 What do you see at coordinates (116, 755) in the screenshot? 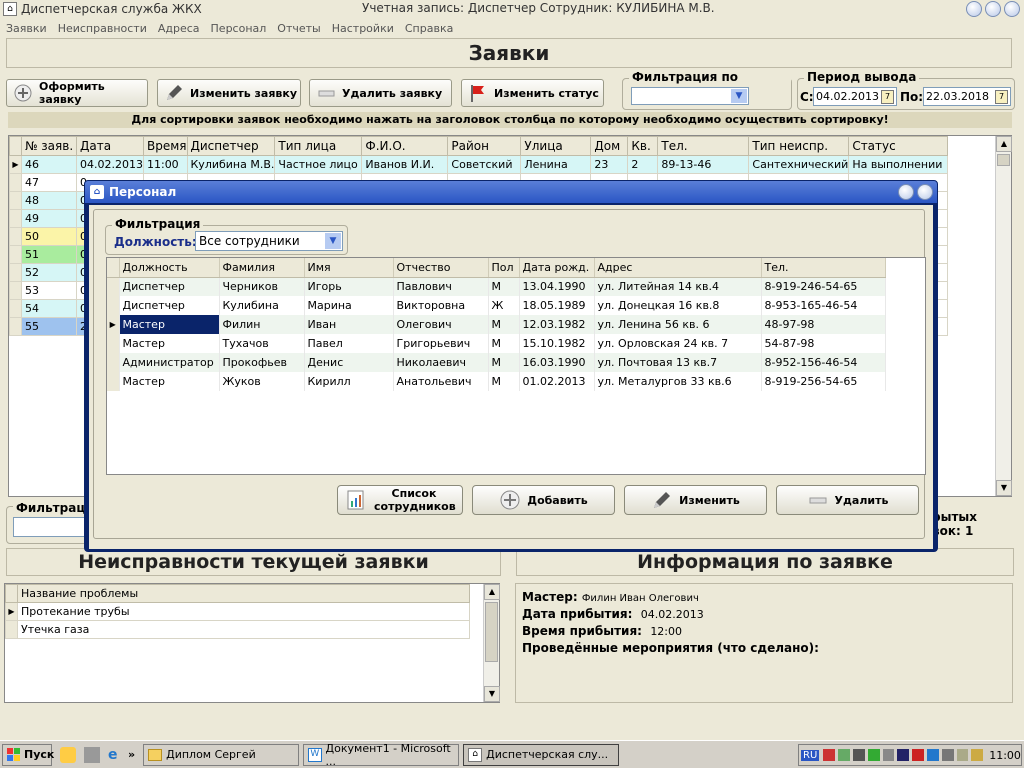
I see `ie-browser-icon: e` at bounding box center [116, 755].